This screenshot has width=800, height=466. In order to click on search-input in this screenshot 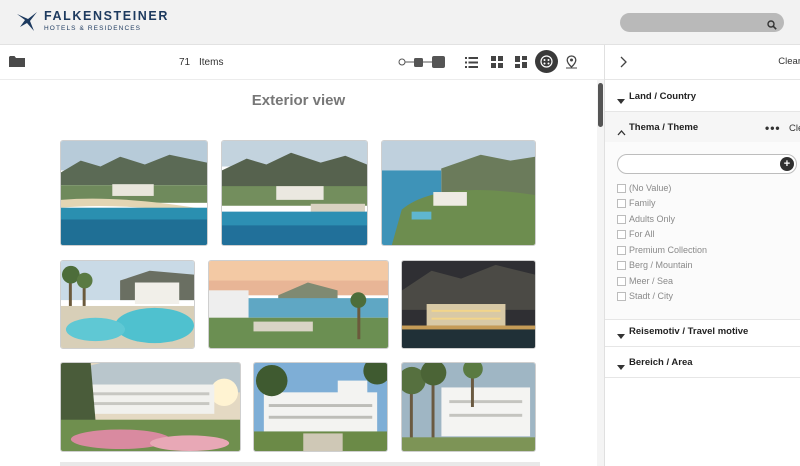, I will do `click(702, 22)`.